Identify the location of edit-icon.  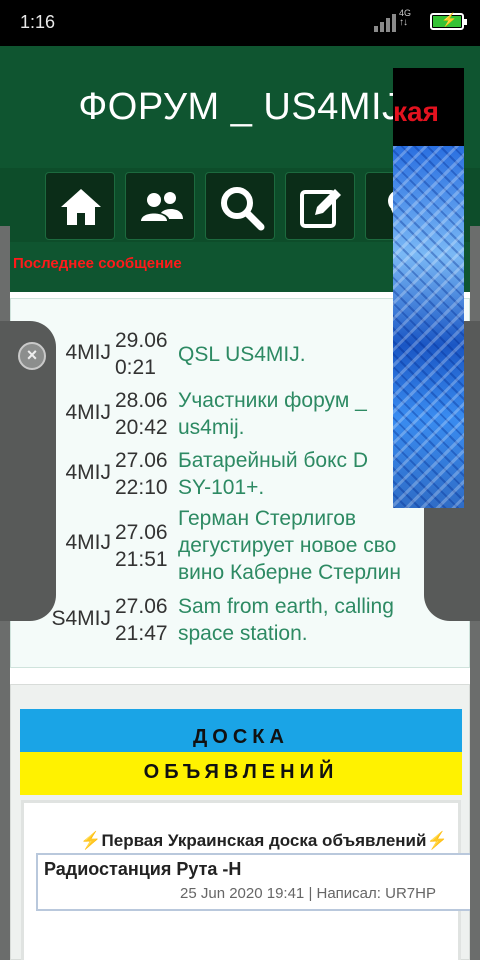
(320, 208).